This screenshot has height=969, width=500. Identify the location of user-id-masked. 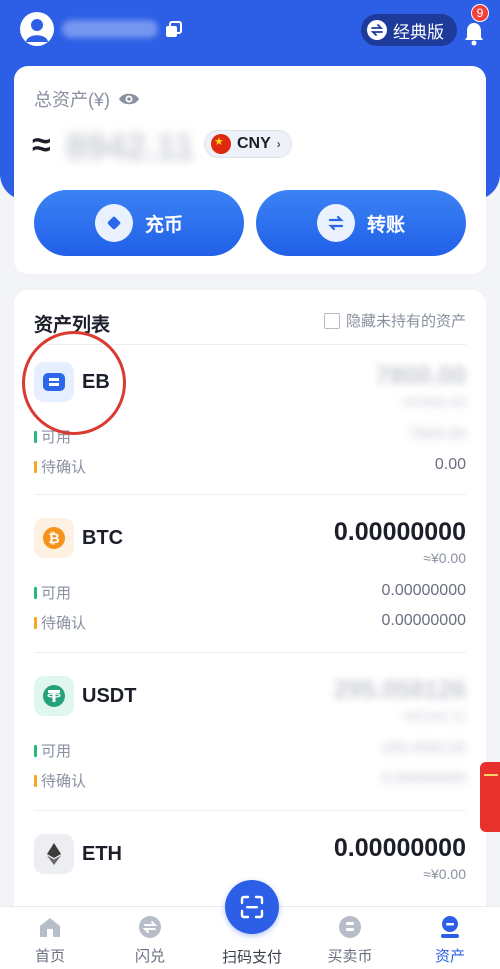
(110, 29).